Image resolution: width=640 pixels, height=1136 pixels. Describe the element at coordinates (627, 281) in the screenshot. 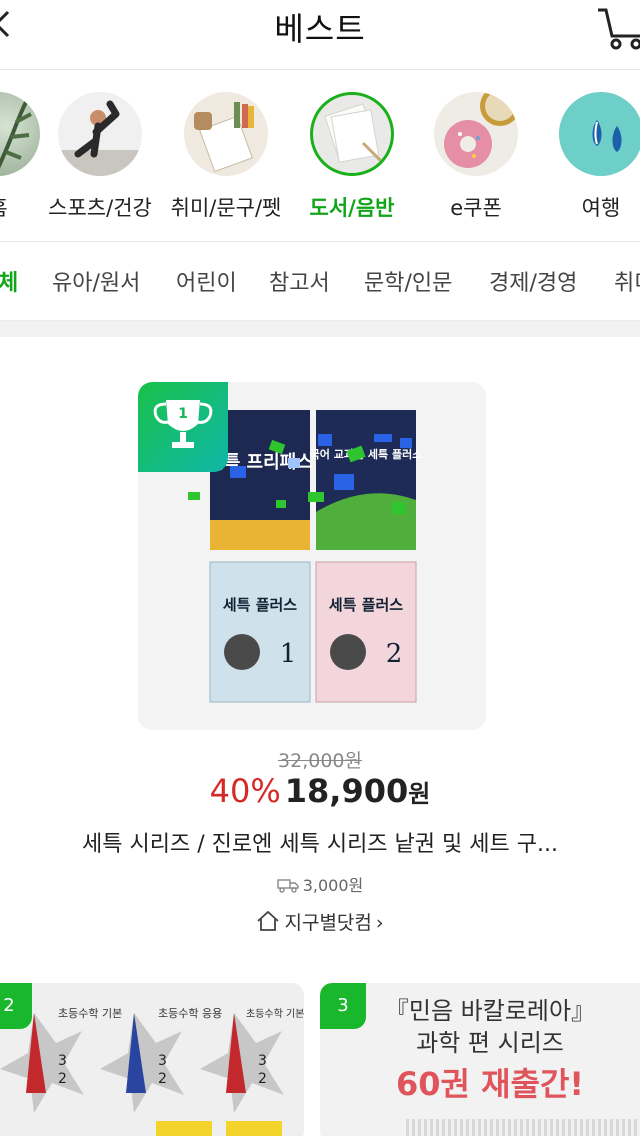

I see `tab-hobby: 취미` at that location.